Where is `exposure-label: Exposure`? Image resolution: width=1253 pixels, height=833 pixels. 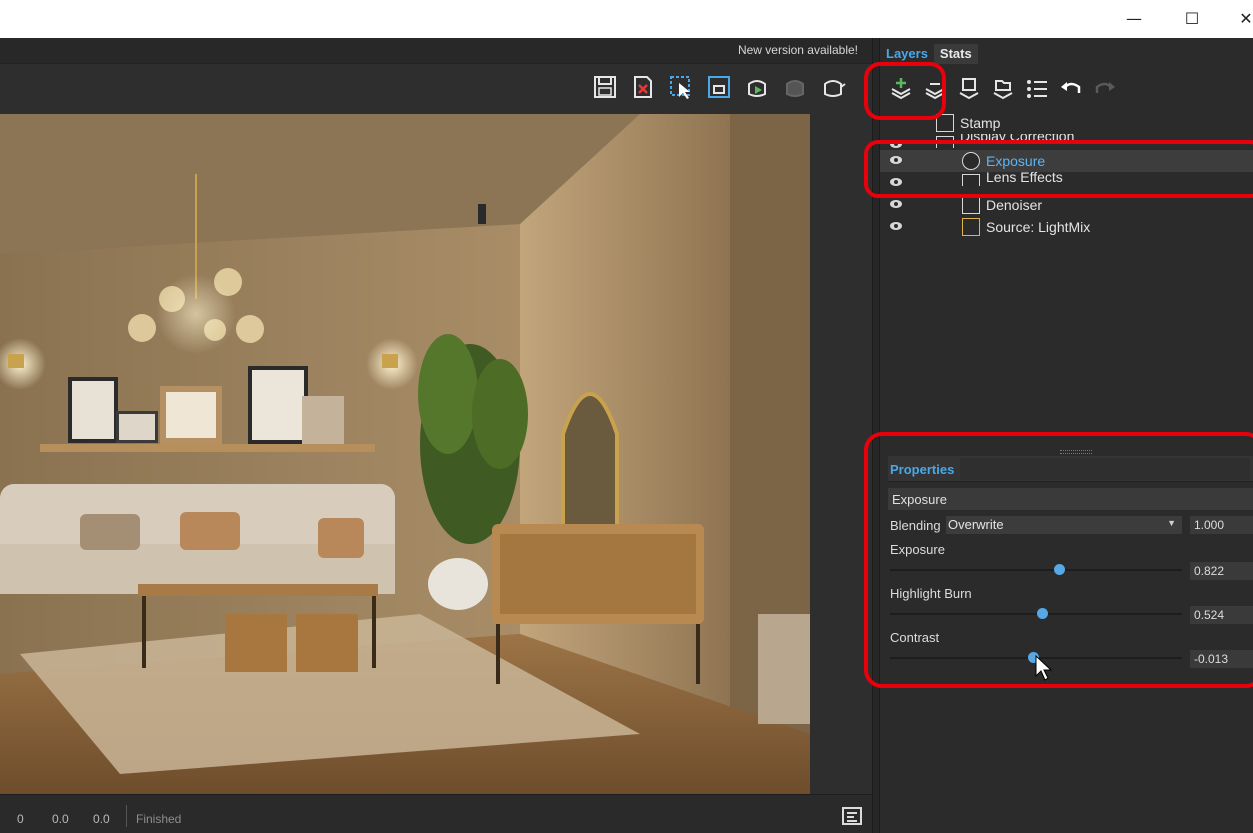 exposure-label: Exposure is located at coordinates (917, 549).